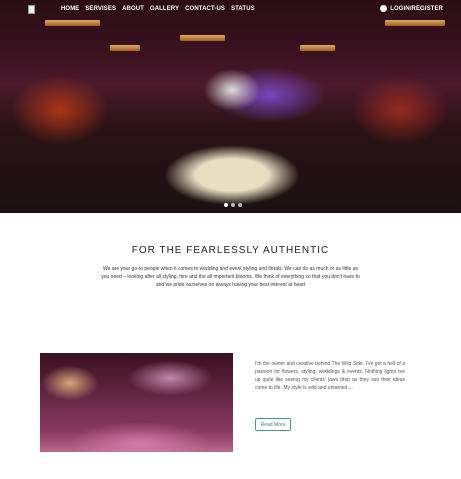  What do you see at coordinates (133, 9) in the screenshot?
I see `nav-about: ABOUT` at bounding box center [133, 9].